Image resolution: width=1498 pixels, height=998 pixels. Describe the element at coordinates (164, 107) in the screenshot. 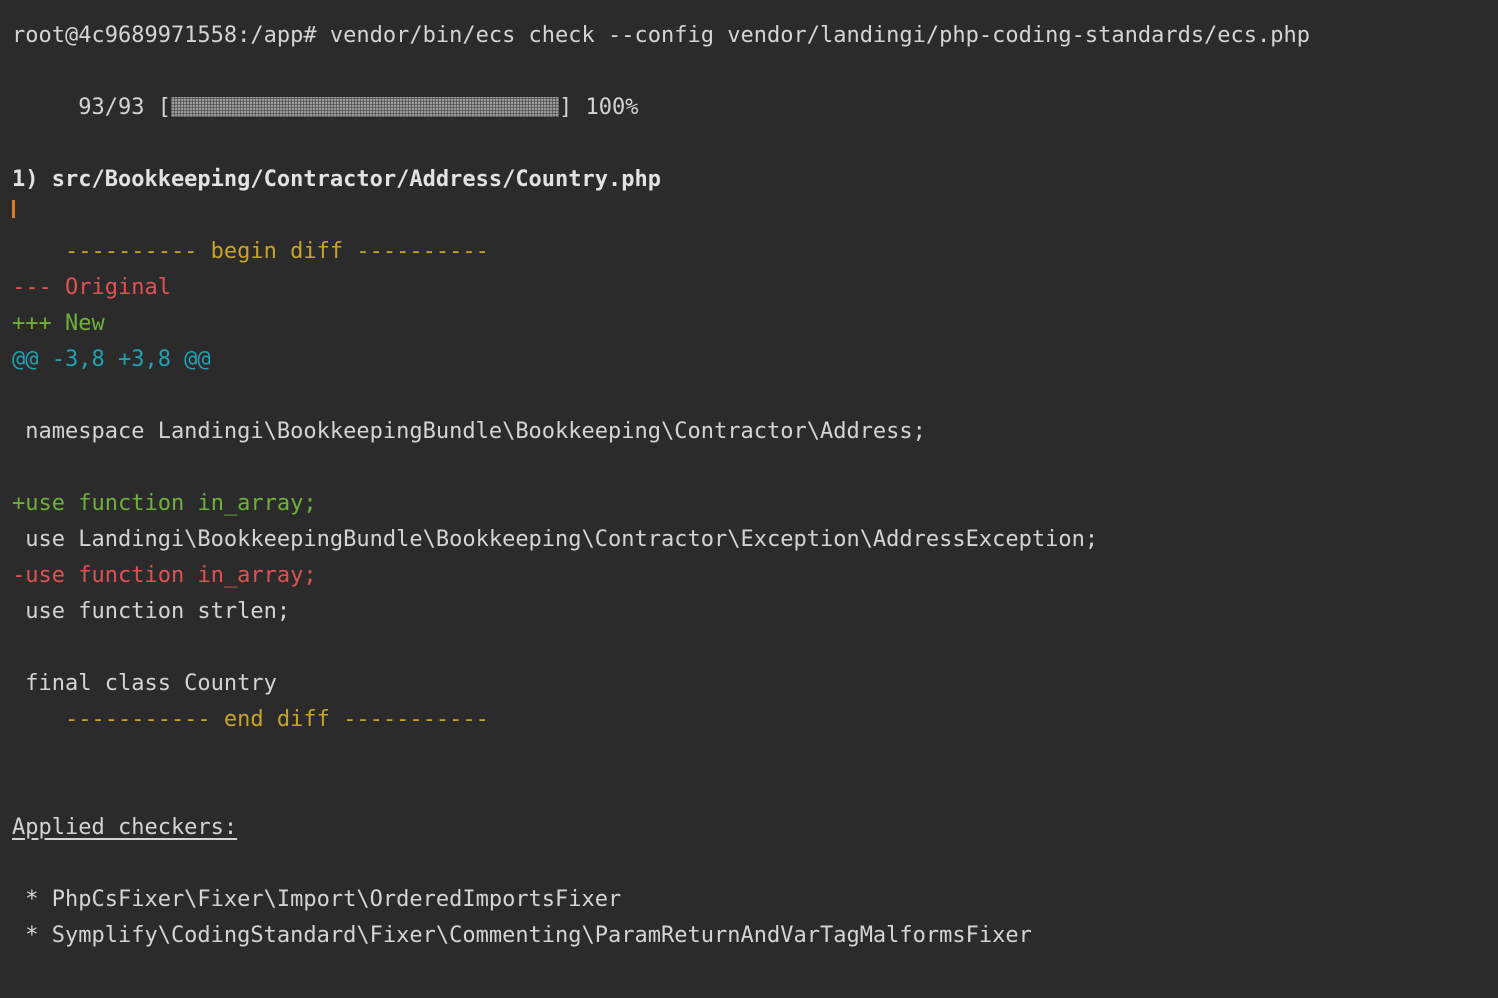

I see `progress-open-bracket: [` at that location.